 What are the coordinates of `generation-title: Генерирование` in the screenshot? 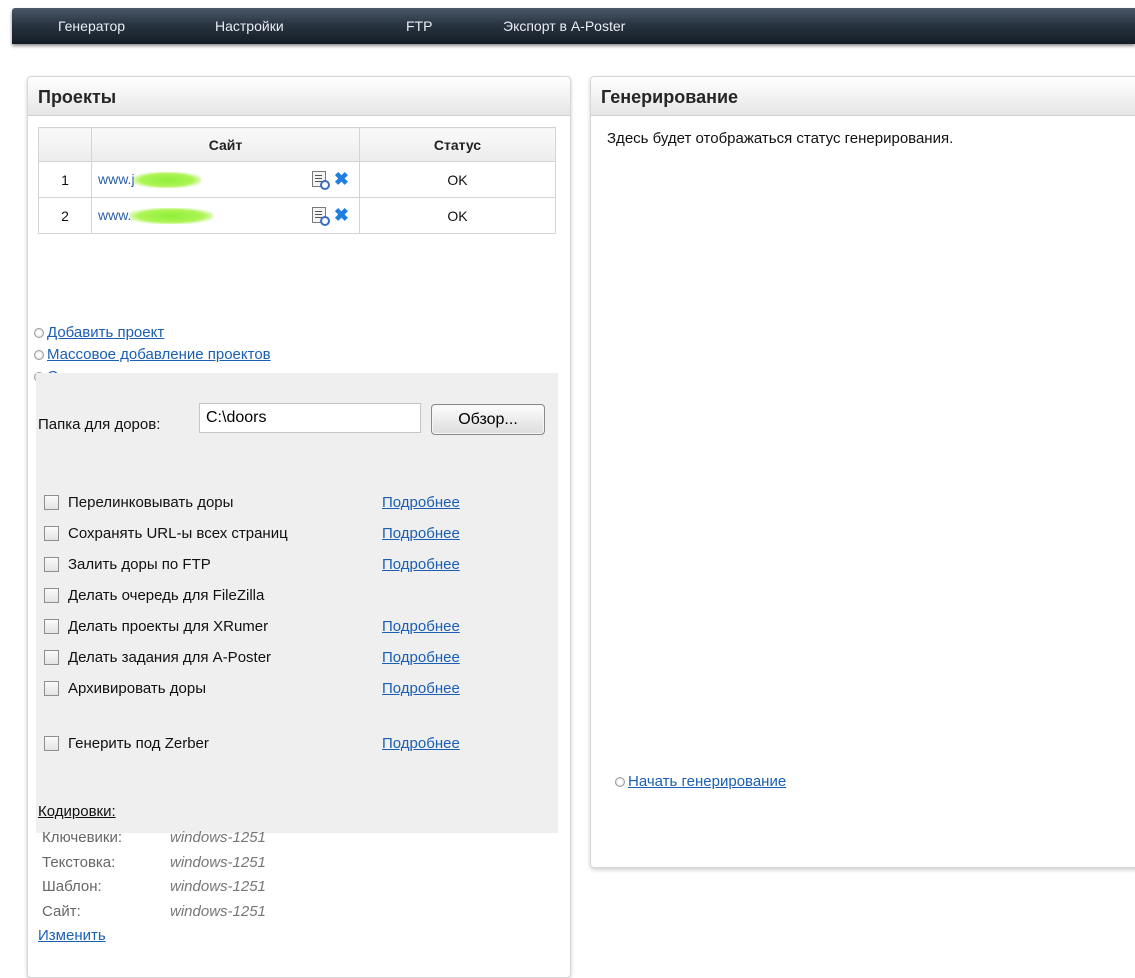 It's located at (670, 97).